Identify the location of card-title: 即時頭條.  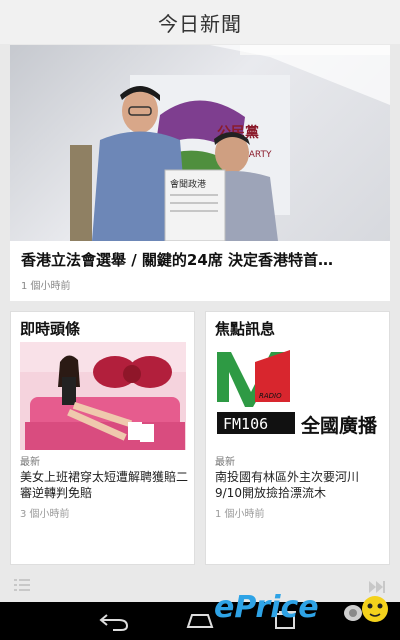
(50, 329).